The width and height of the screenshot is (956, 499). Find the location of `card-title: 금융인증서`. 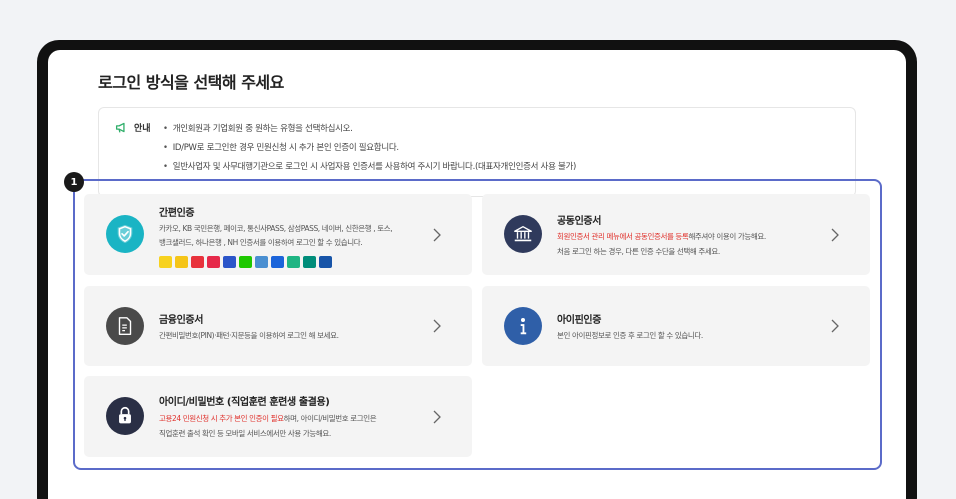

card-title: 금융인증서 is located at coordinates (181, 320).